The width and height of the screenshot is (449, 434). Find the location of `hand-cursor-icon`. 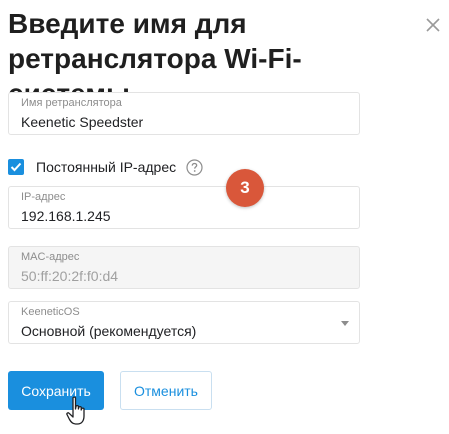

hand-cursor-icon is located at coordinates (75, 410).